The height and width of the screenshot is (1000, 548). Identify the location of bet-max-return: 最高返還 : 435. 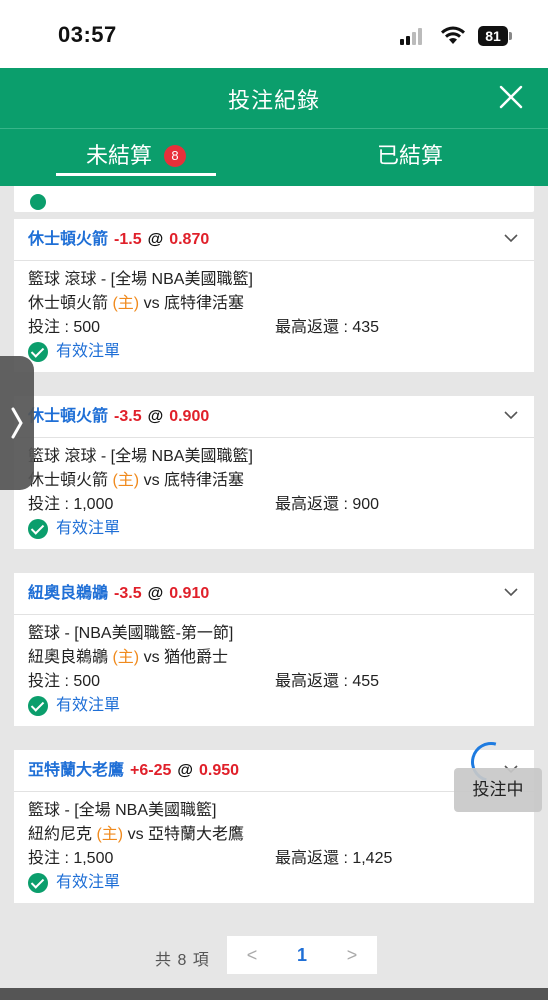
(327, 327).